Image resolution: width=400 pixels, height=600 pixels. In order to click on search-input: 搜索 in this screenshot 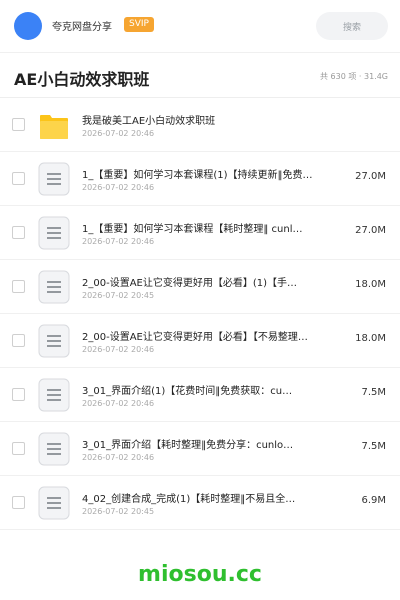, I will do `click(352, 26)`.